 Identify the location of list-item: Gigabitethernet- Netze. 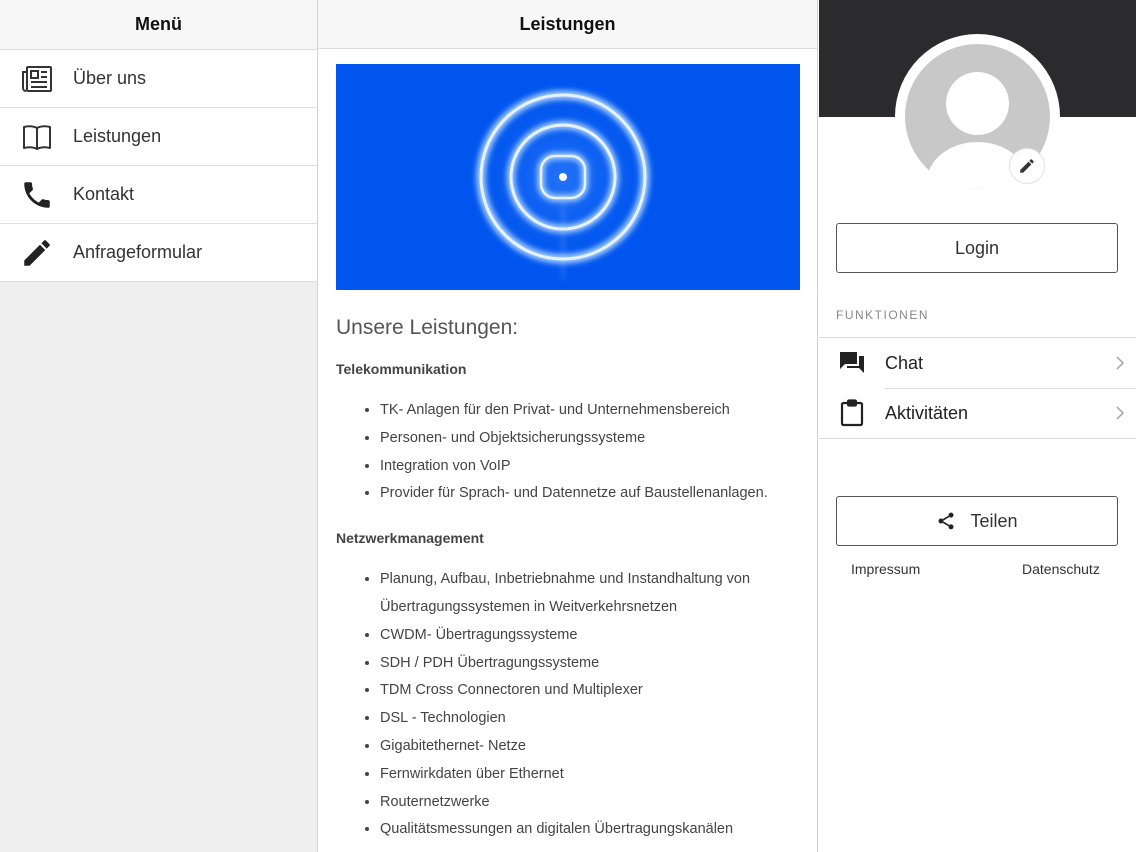
(593, 747).